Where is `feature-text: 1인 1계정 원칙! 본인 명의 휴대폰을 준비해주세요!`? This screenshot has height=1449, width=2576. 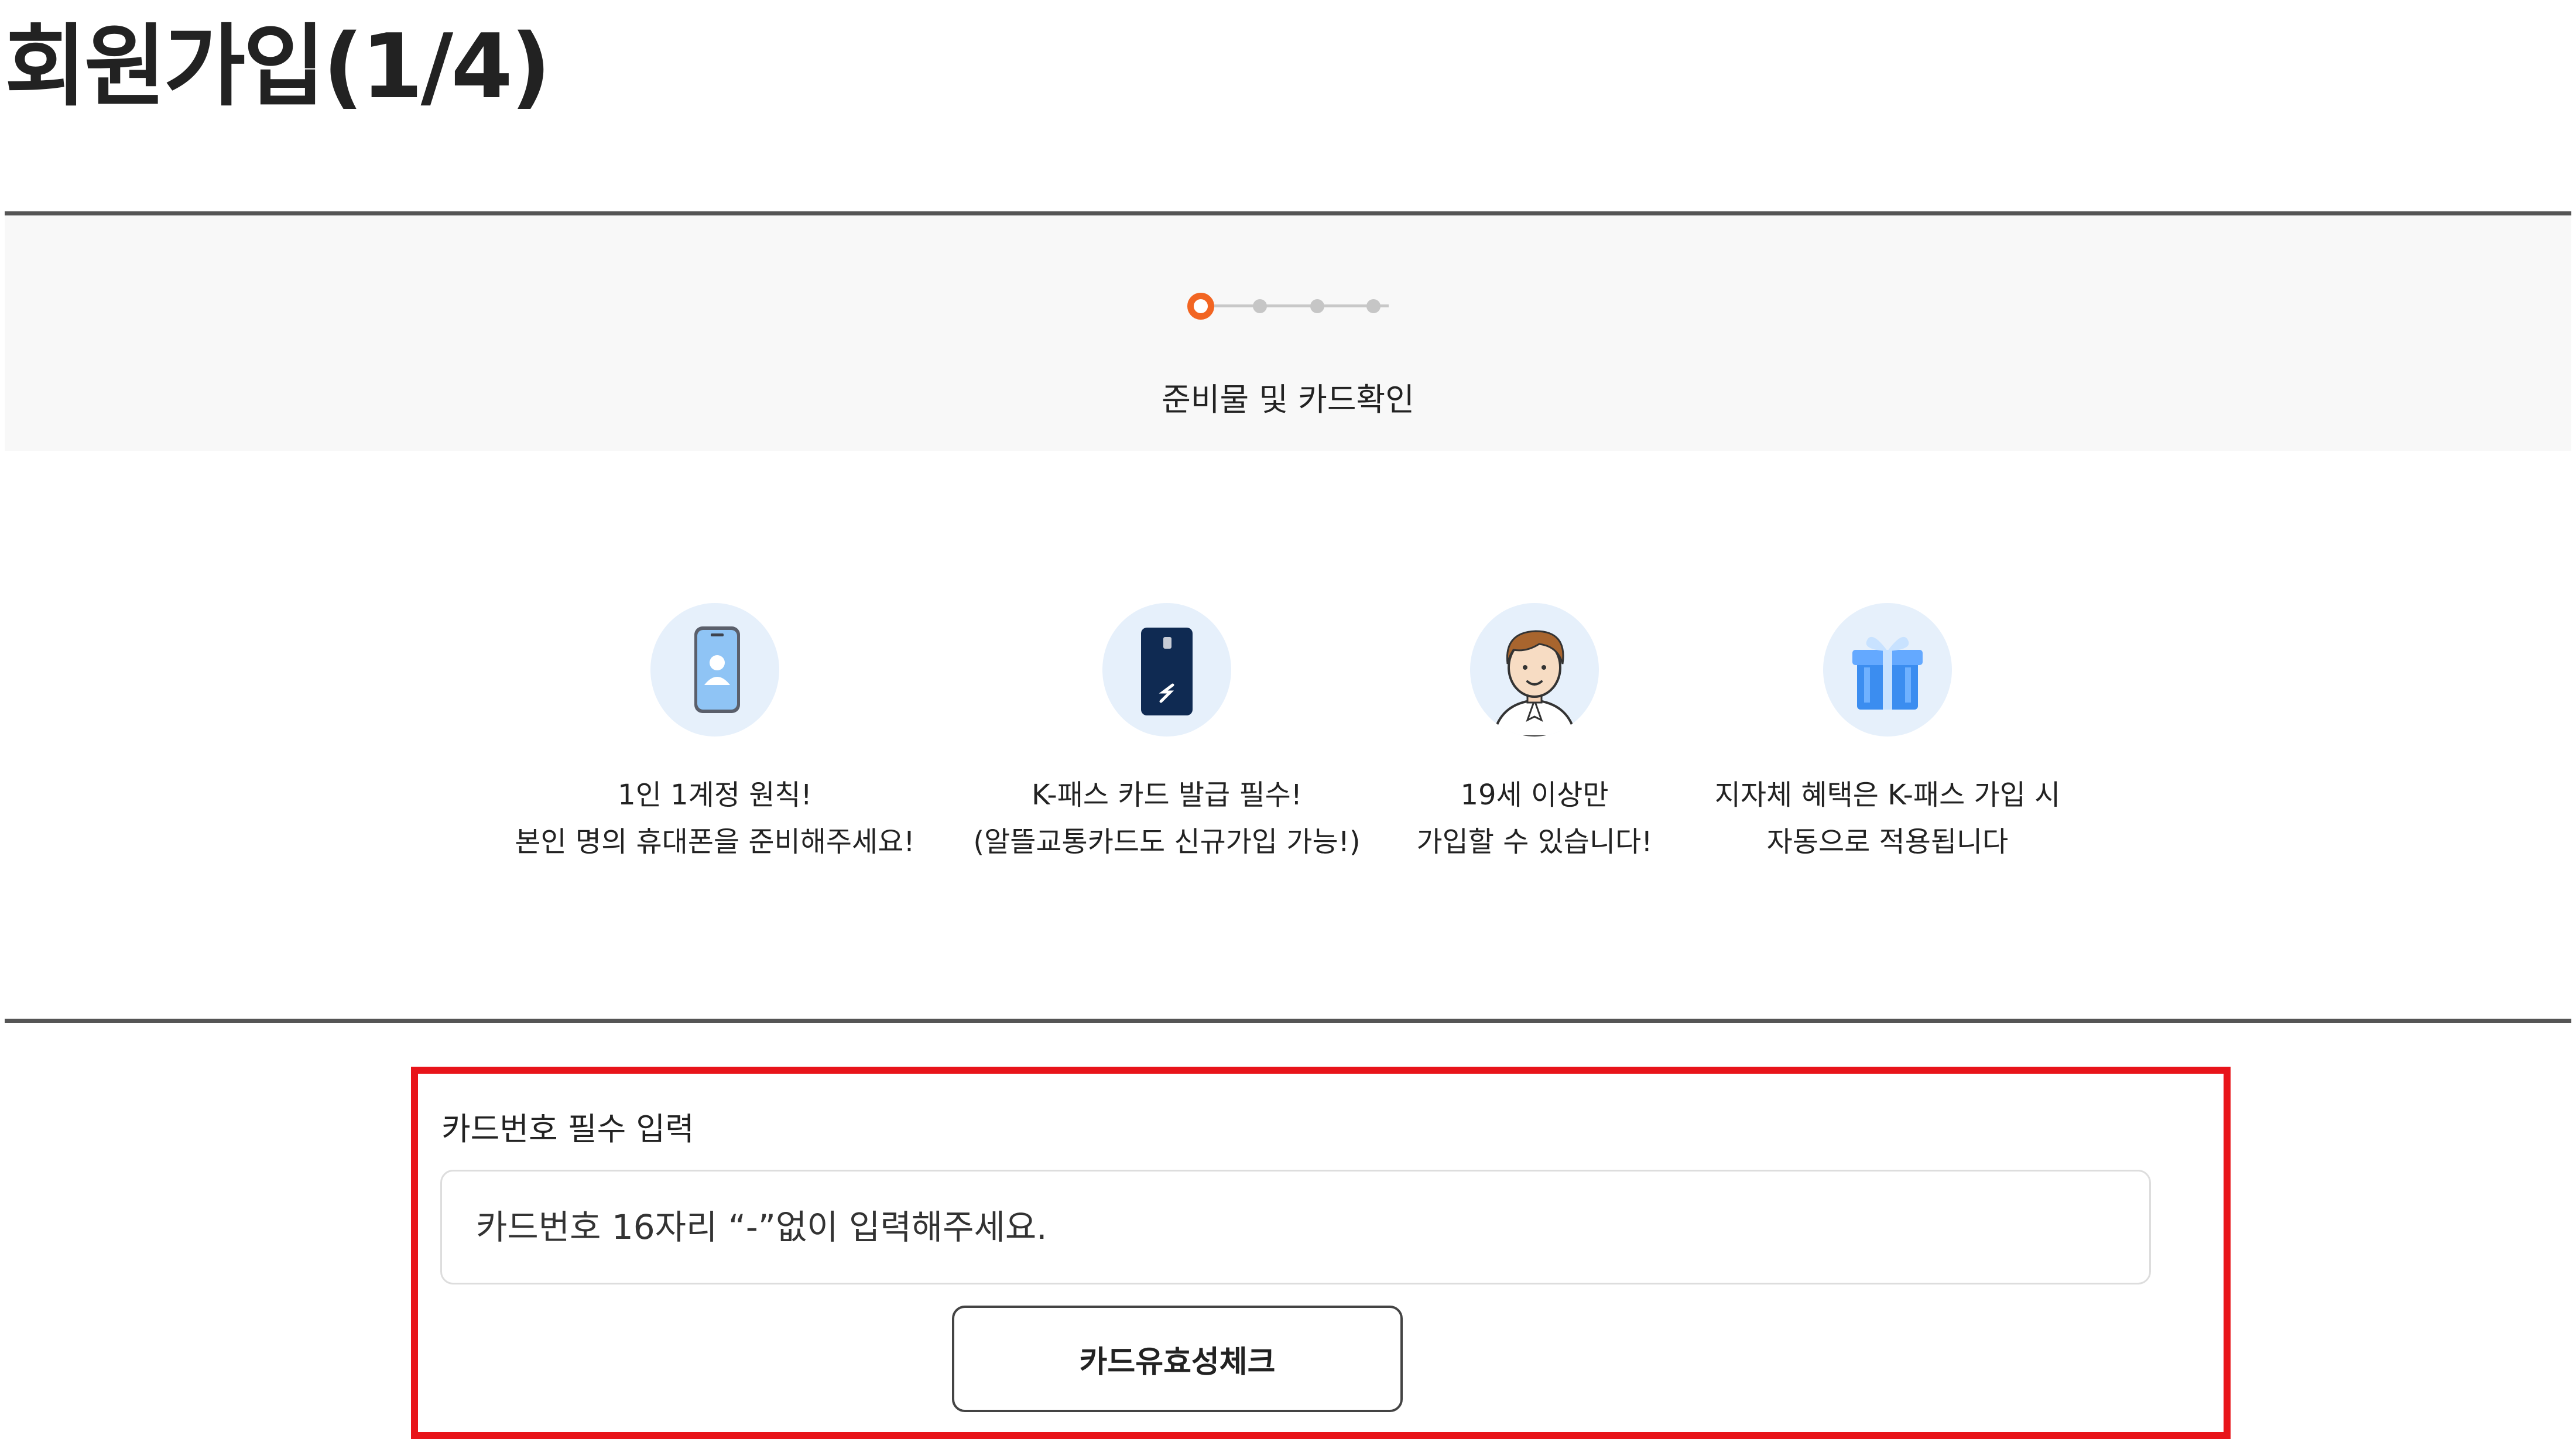 feature-text: 1인 1계정 원칙! 본인 명의 휴대폰을 준비해주세요! is located at coordinates (715, 818).